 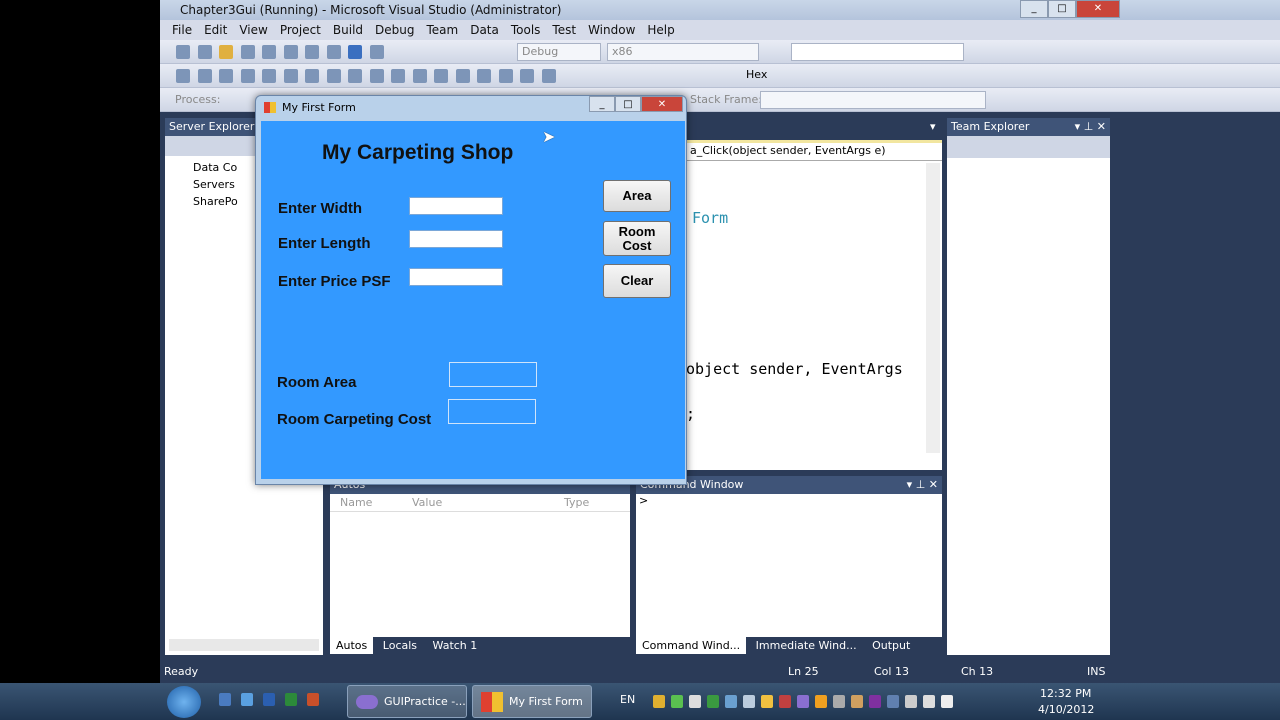 I want to click on column-type: Type, so click(x=576, y=503).